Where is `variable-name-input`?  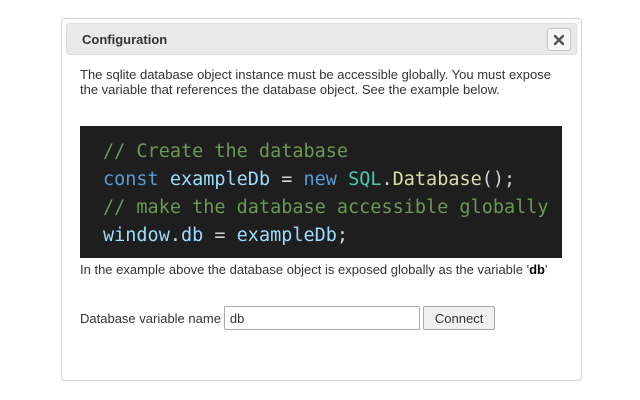
variable-name-input is located at coordinates (321, 318).